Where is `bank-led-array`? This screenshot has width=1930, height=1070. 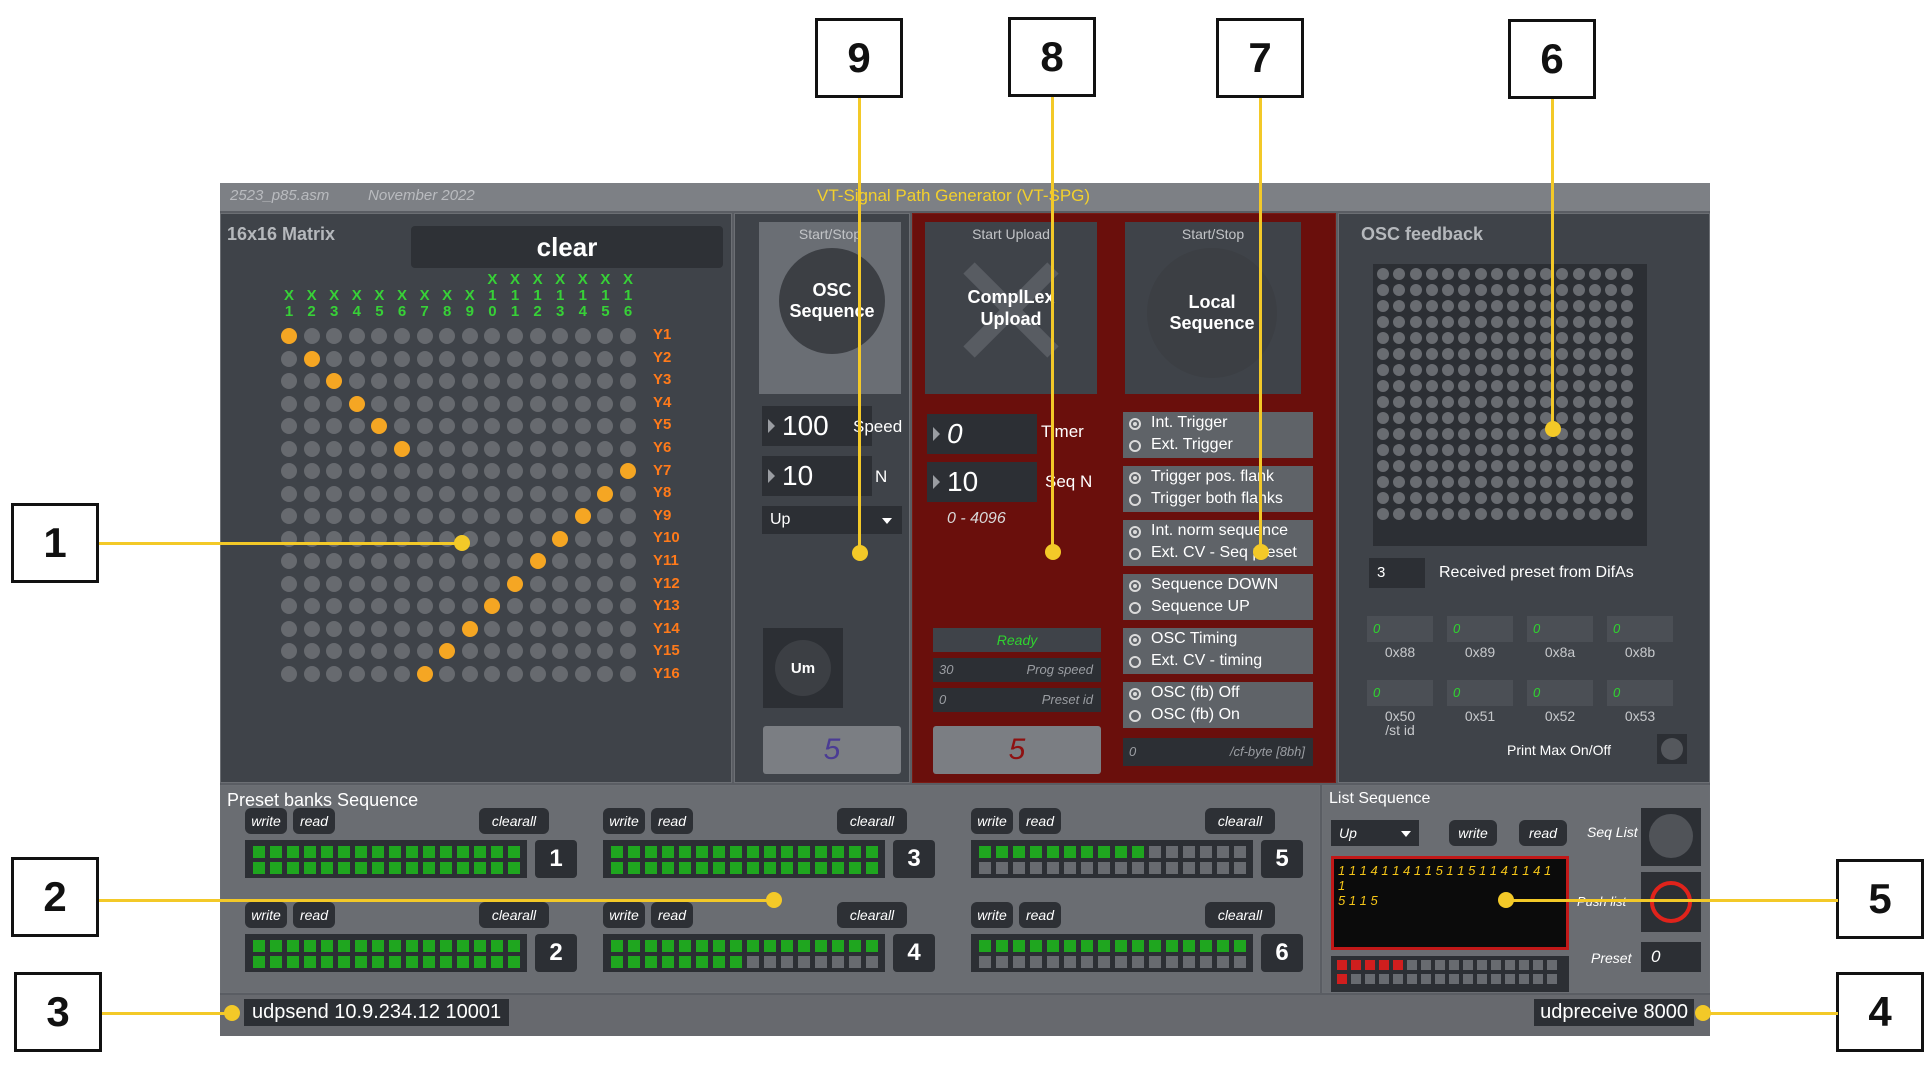 bank-led-array is located at coordinates (744, 859).